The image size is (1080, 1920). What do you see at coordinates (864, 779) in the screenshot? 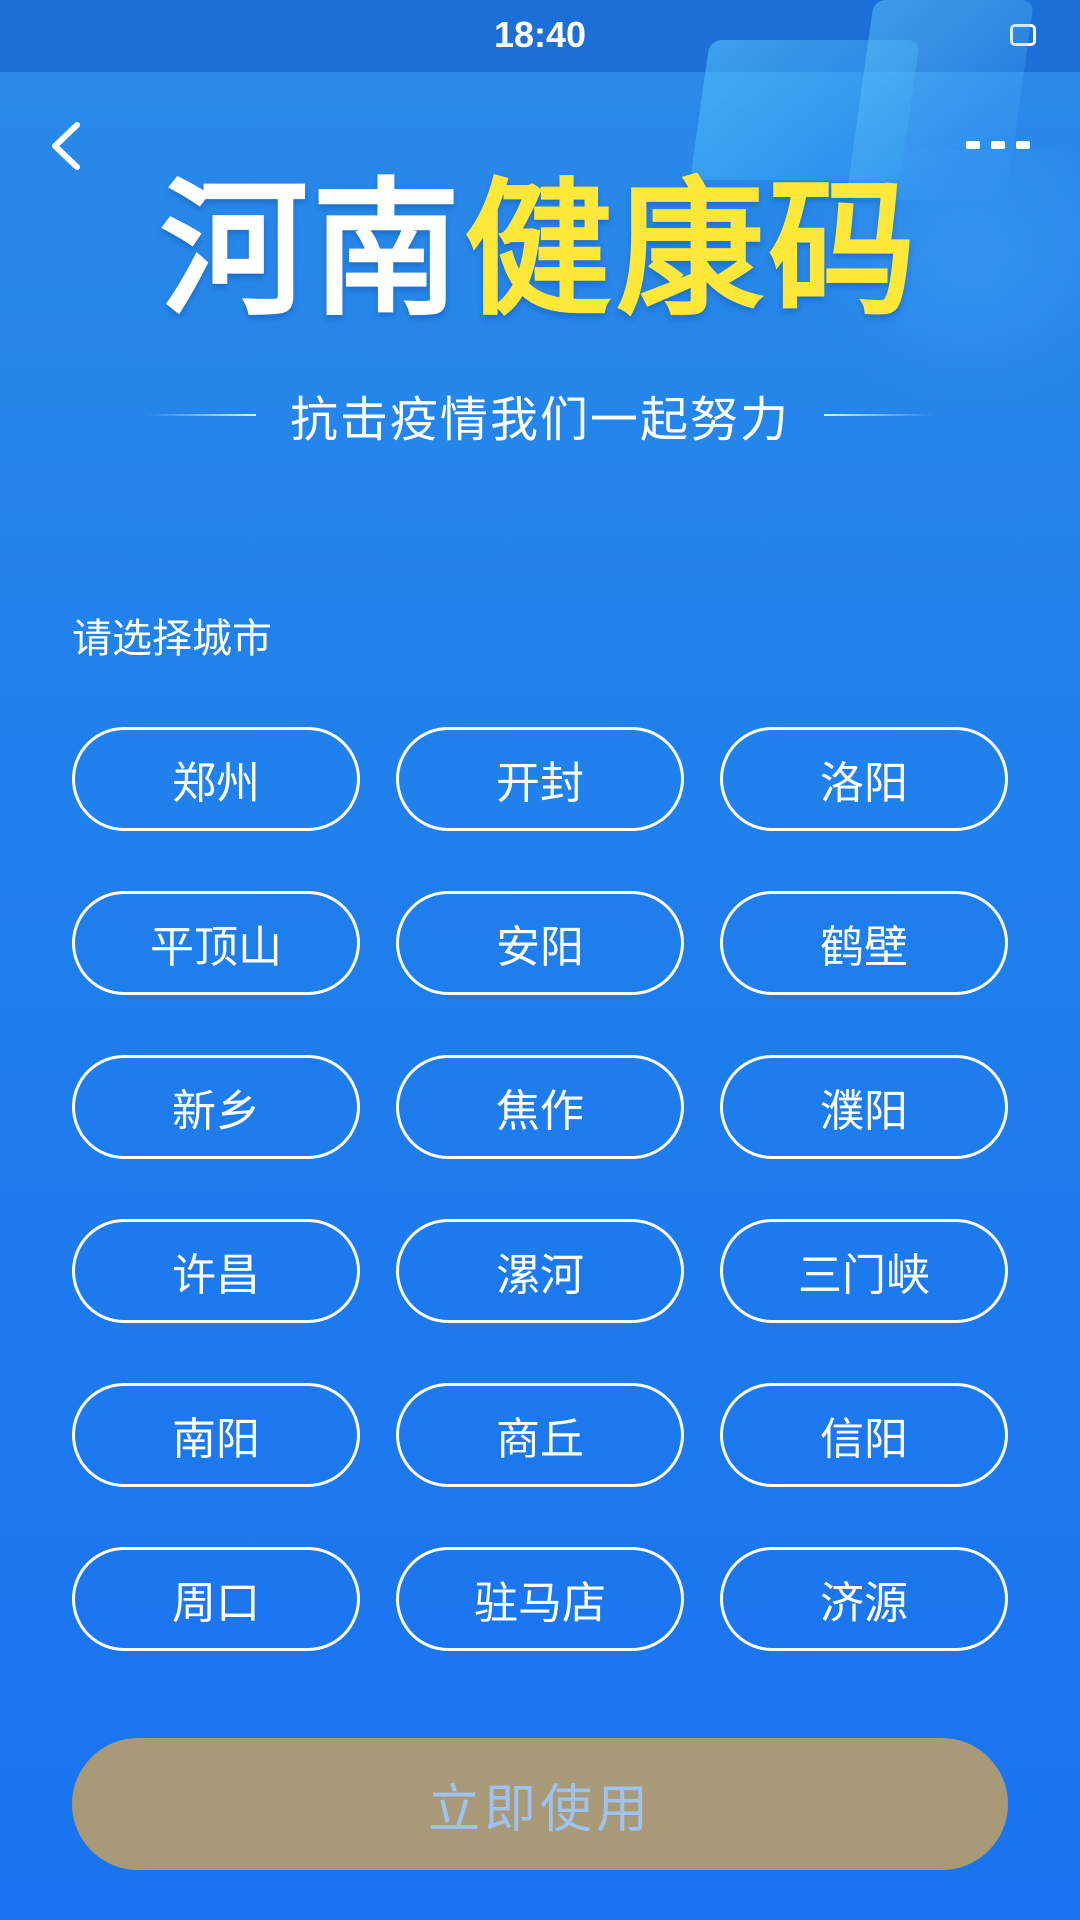
I see `city-button: 洛阳` at bounding box center [864, 779].